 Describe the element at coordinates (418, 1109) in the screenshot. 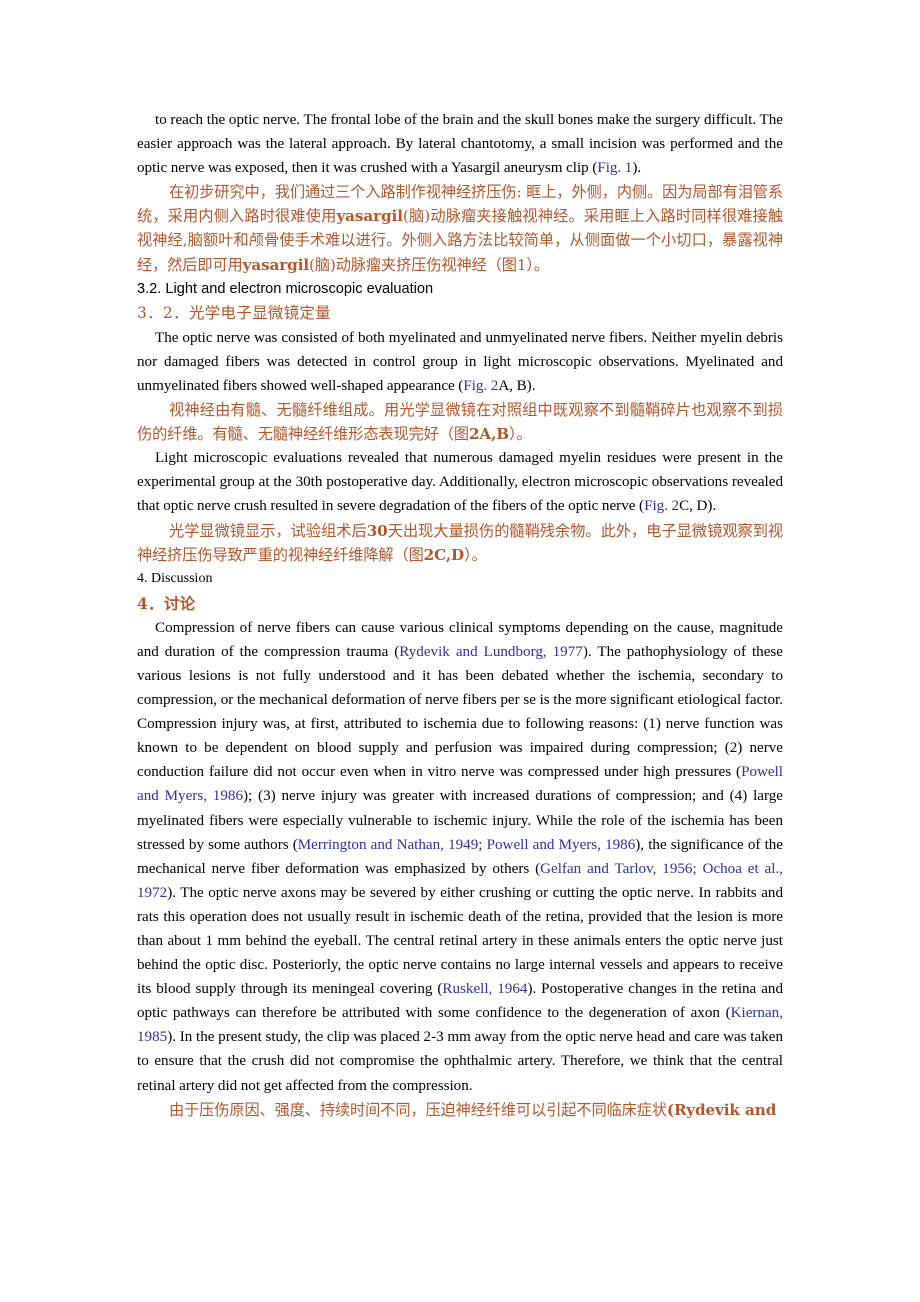

I see `text-run: 由于压伤原因、强度、持续时间不同，压迫神经纤维可以引起不同临床症状` at that location.